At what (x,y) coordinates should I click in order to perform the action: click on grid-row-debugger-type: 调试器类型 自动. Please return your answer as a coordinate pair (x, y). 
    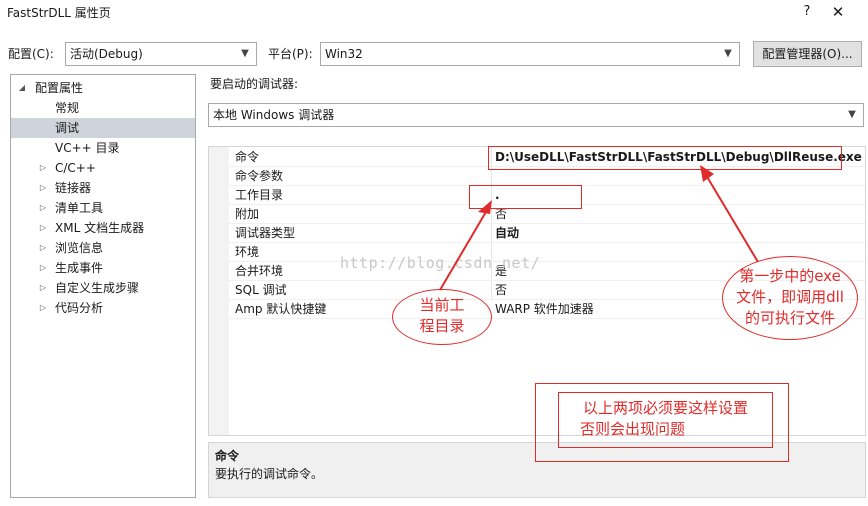
    Looking at the image, I should click on (547, 233).